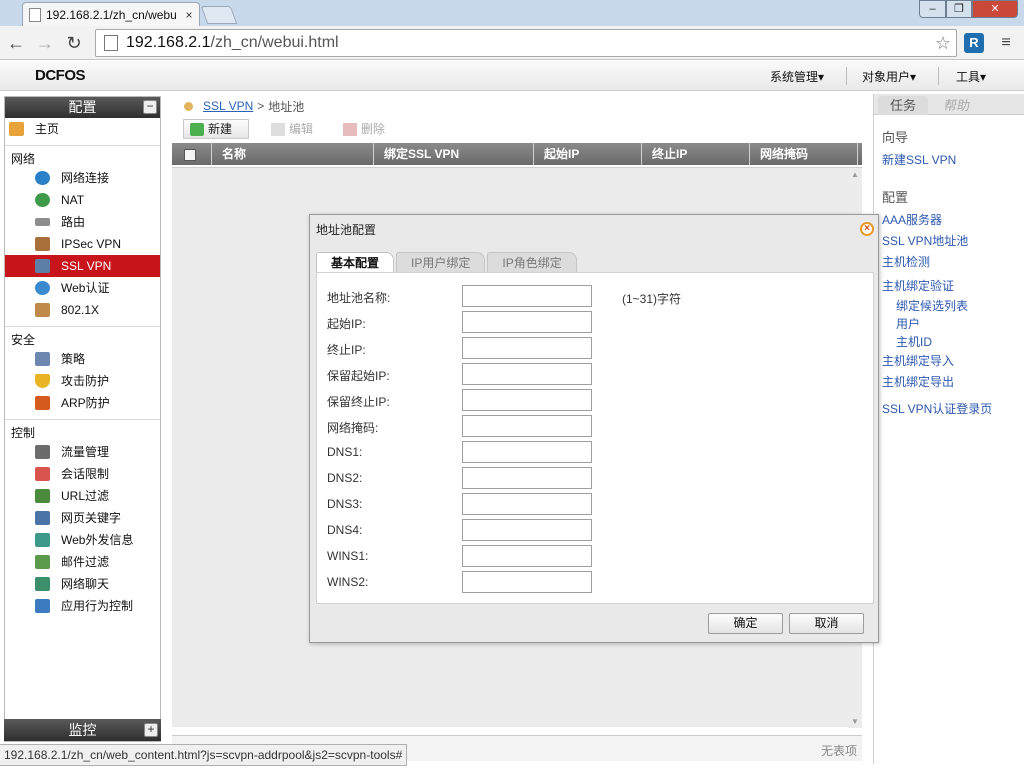  I want to click on select-all-checkbox, so click(192, 154).